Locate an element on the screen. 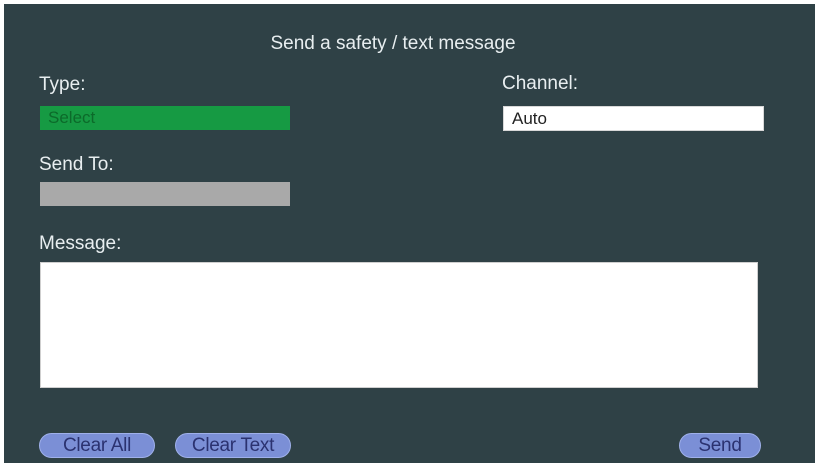  channel-select: Auto is located at coordinates (633, 118).